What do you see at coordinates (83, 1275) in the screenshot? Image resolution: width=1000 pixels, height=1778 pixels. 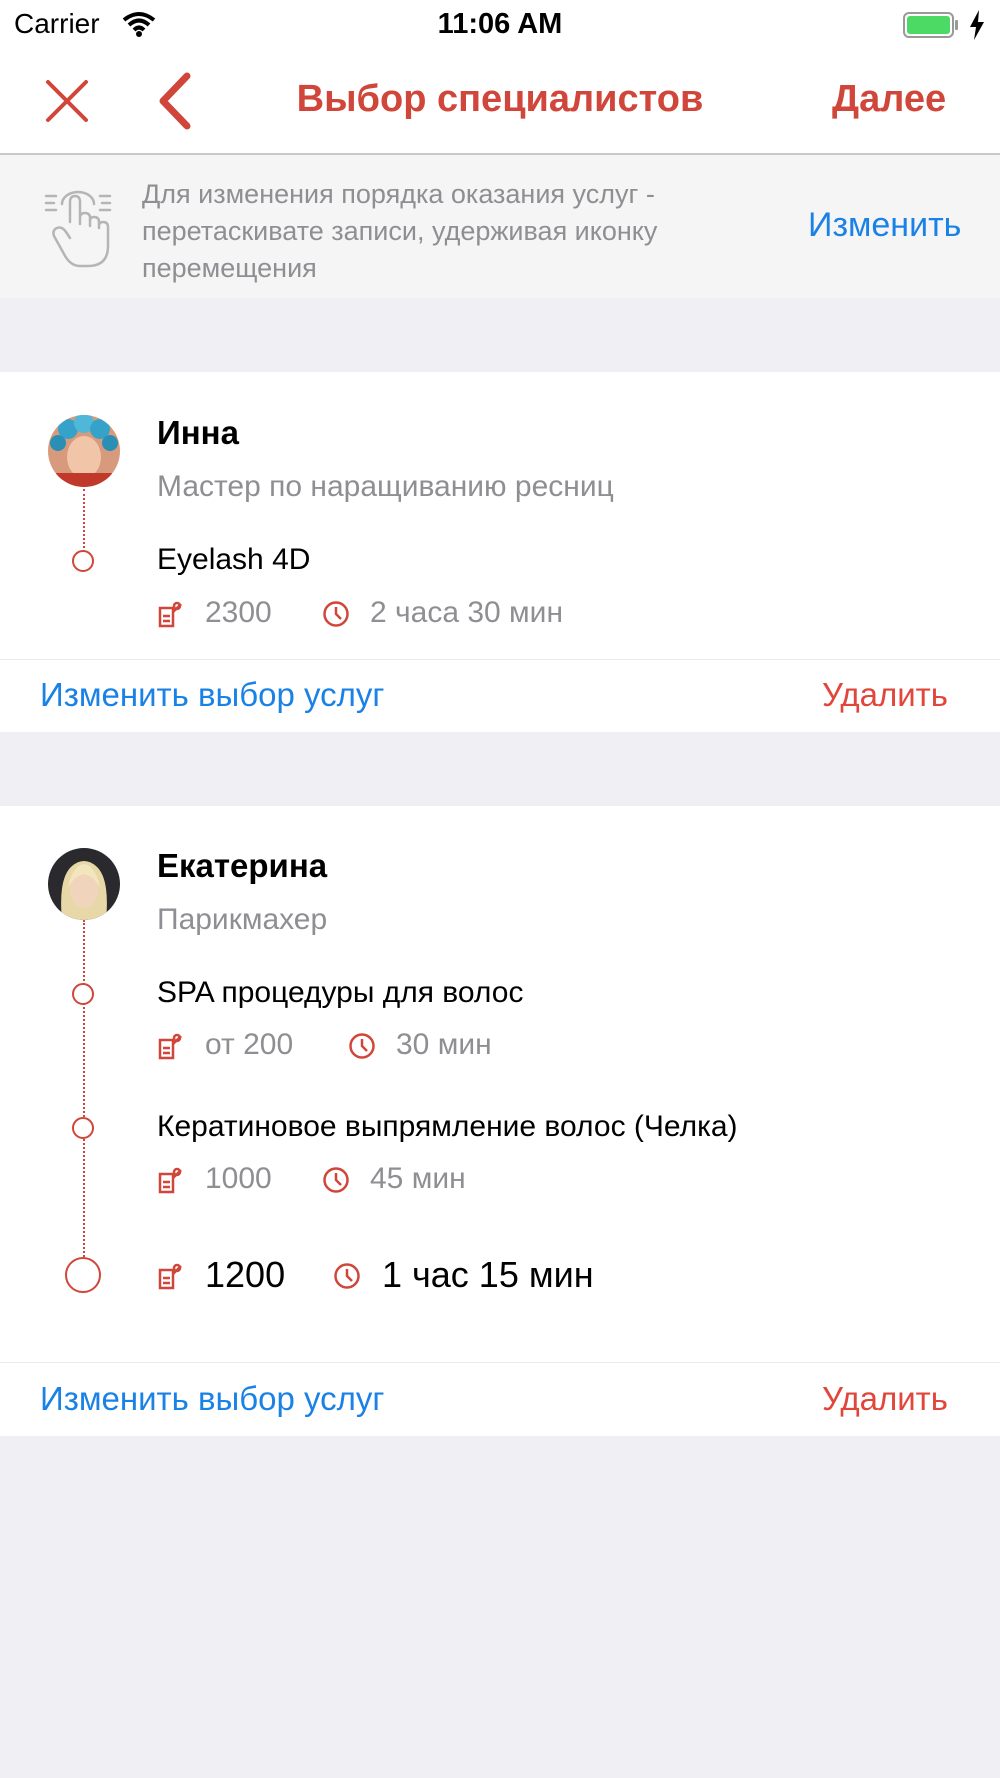 I see `timeline-end-node` at bounding box center [83, 1275].